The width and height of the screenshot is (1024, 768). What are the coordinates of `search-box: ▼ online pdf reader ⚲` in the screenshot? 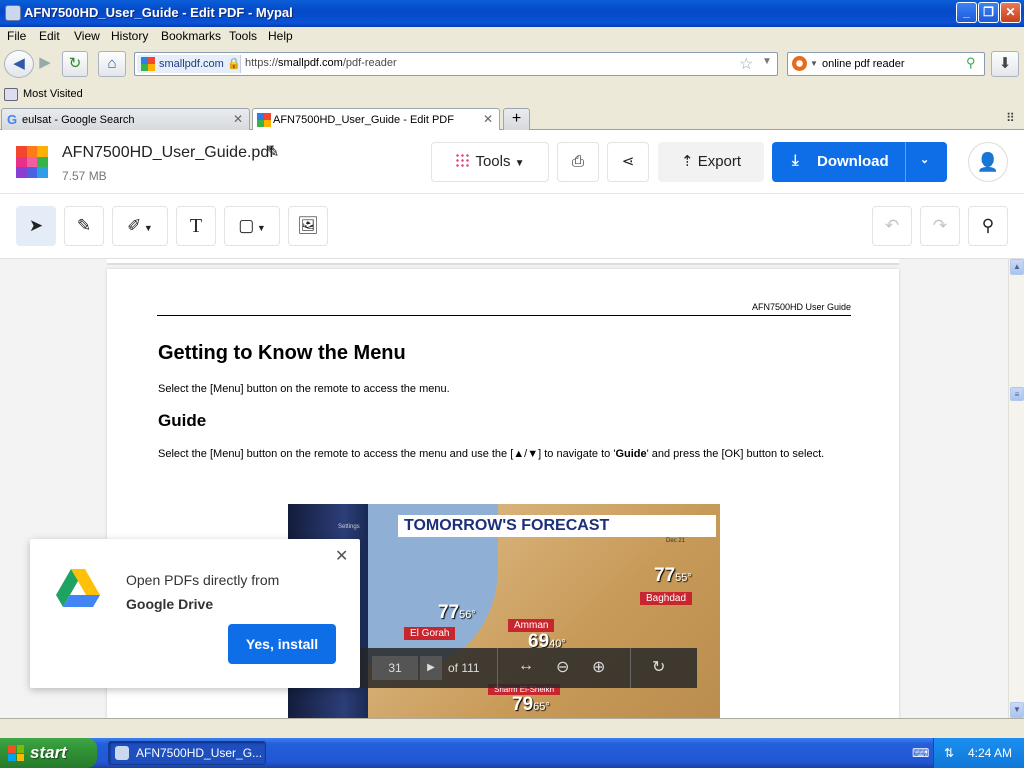 It's located at (886, 64).